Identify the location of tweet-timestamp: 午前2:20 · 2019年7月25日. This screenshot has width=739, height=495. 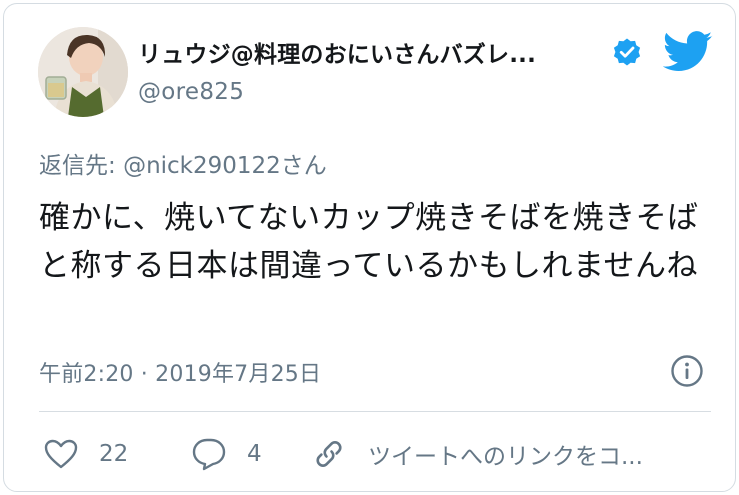
(180, 372).